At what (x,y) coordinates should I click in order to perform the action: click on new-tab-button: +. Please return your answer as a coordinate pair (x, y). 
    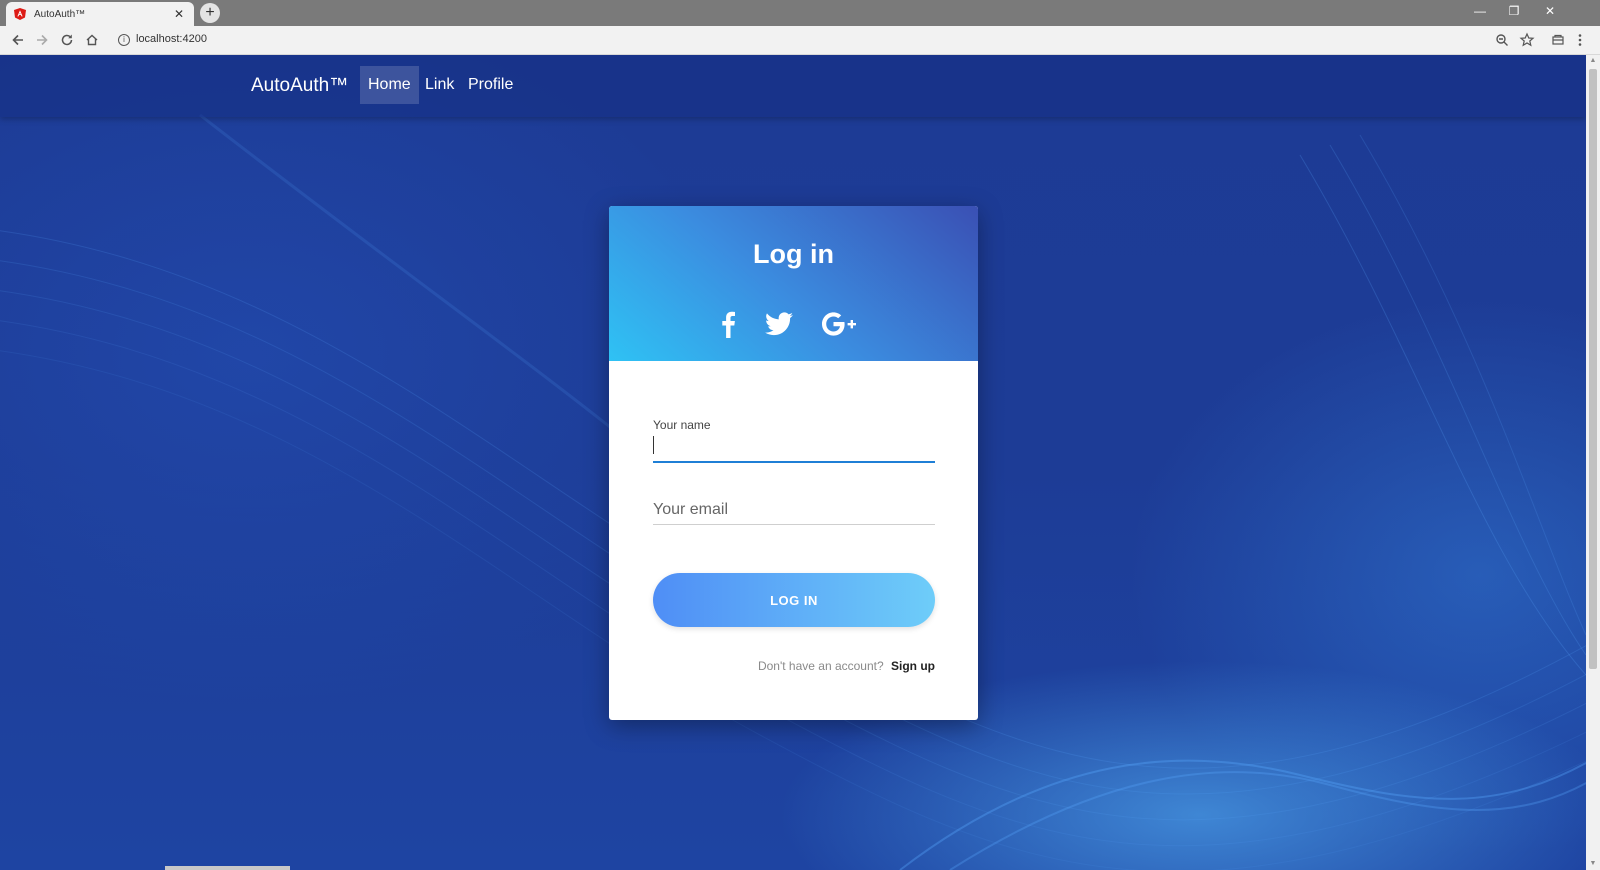
    Looking at the image, I should click on (210, 13).